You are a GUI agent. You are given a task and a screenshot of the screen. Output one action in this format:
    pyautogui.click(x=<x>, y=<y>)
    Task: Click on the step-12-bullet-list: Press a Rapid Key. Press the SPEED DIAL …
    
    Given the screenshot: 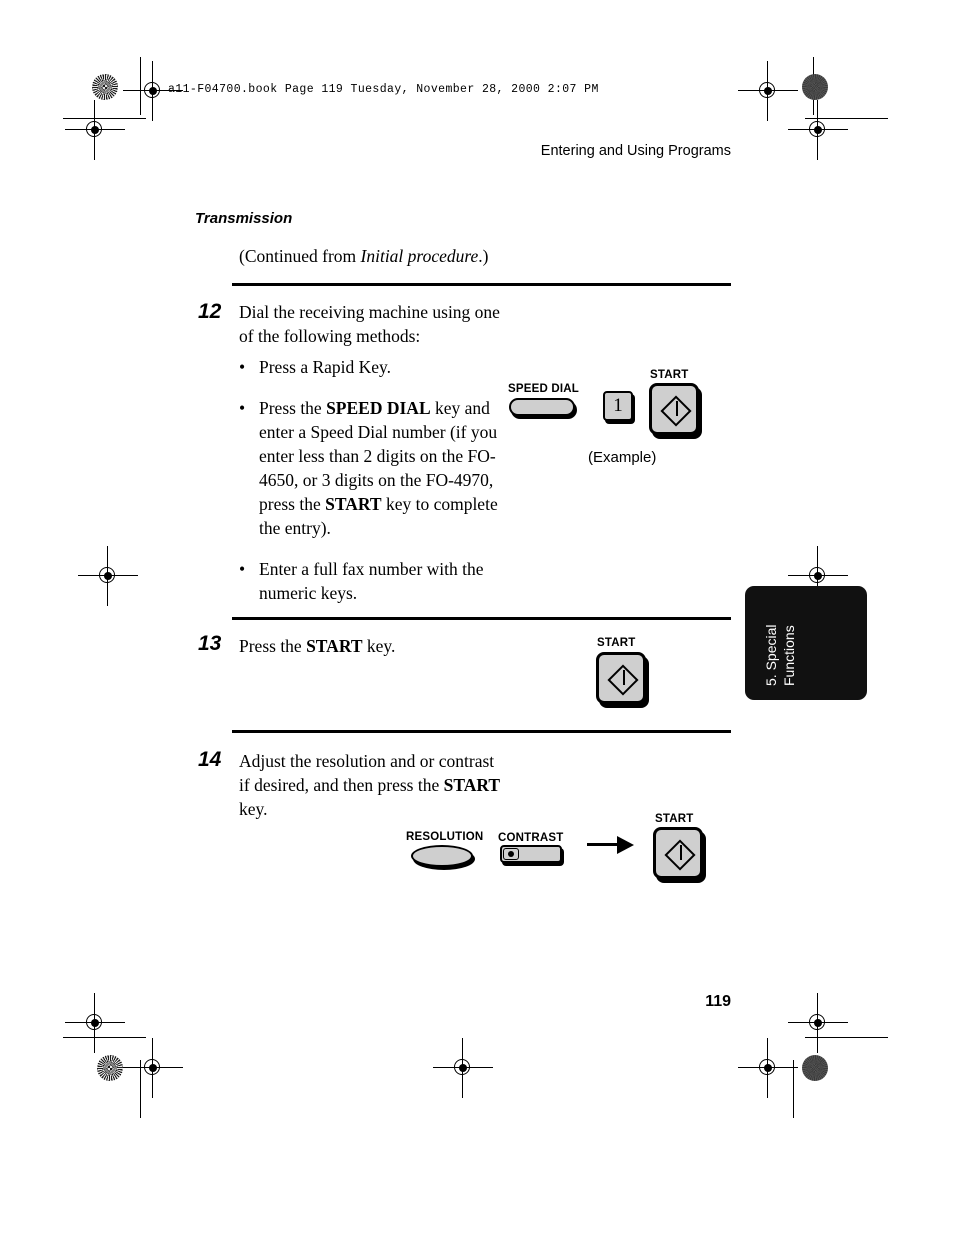 What is the action you would take?
    pyautogui.click(x=371, y=488)
    